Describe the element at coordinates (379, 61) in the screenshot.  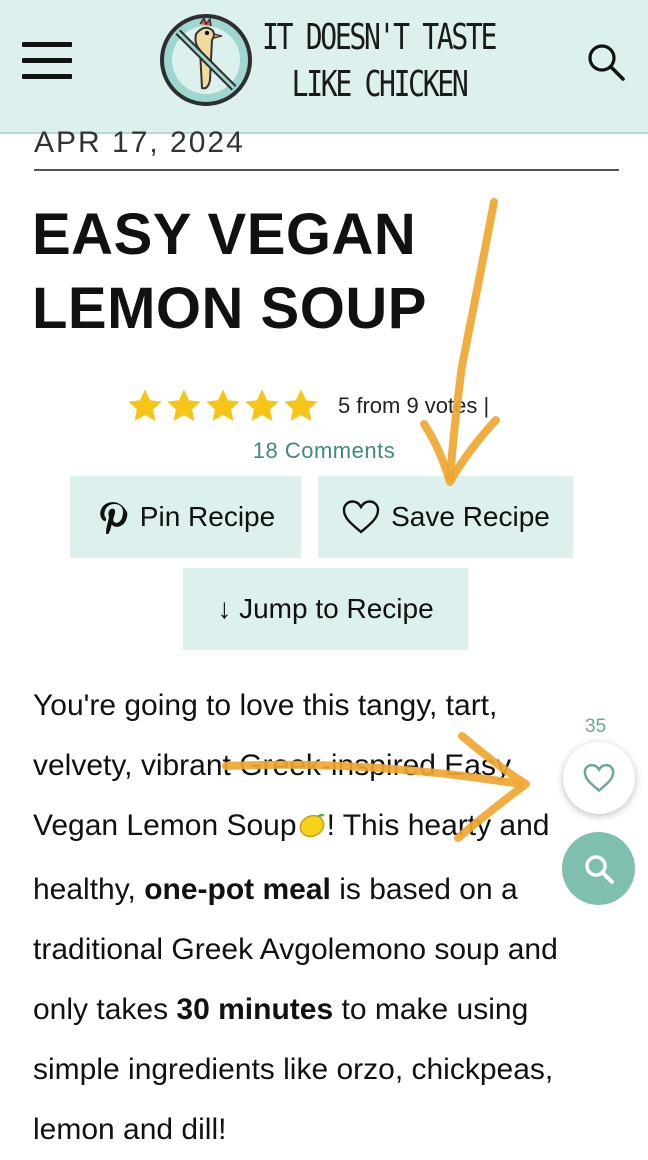
I see `logo-text: IT DOESN'T TASTE LIKE CHICKEN` at that location.